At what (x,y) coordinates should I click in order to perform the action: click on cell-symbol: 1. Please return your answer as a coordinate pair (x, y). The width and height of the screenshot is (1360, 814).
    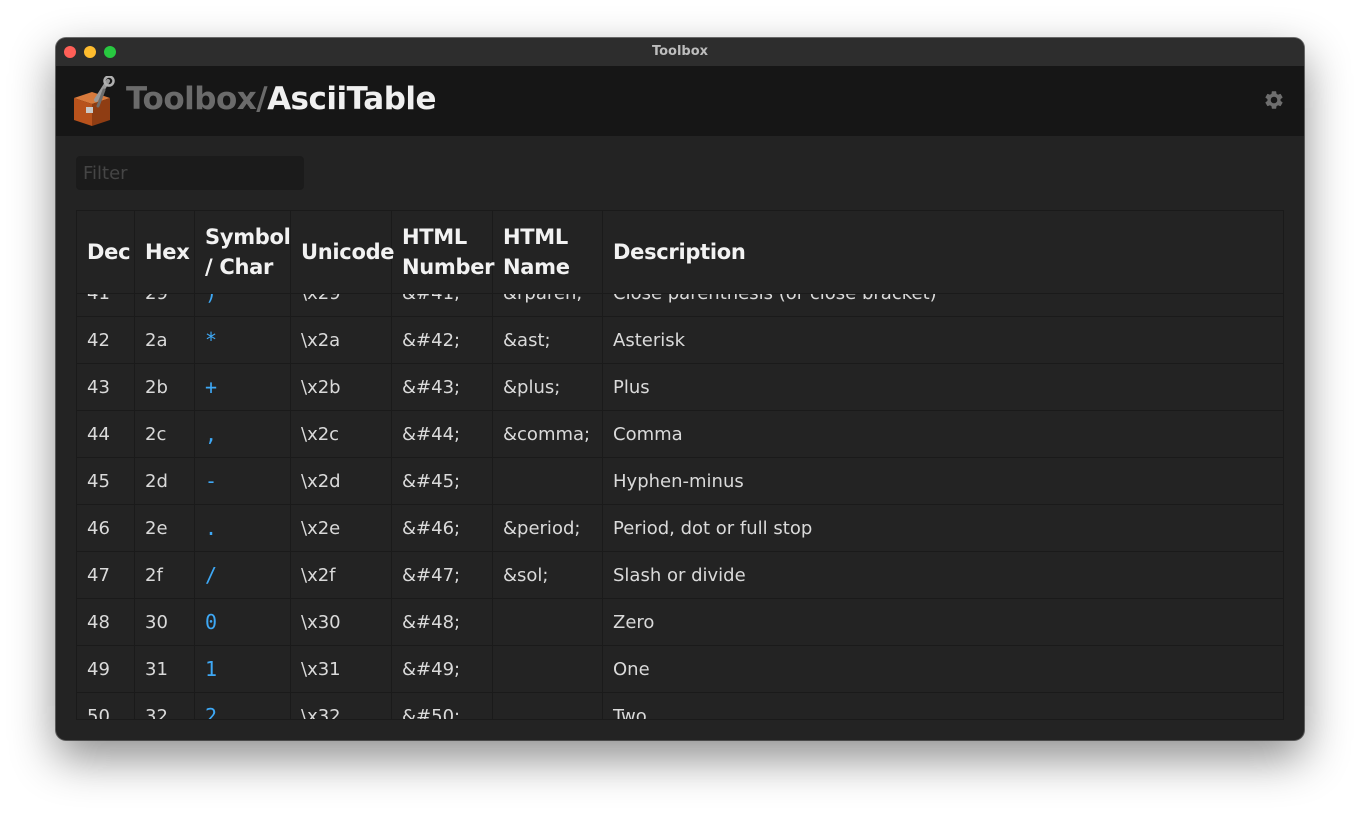
    Looking at the image, I should click on (243, 669).